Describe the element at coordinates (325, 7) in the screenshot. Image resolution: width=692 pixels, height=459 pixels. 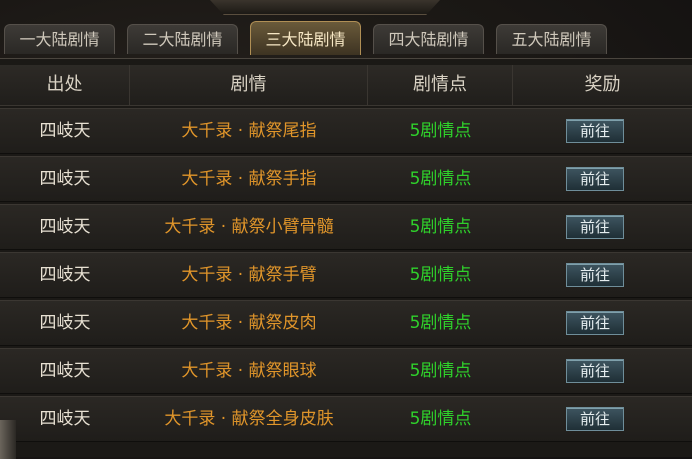
I see `title-ornament` at that location.